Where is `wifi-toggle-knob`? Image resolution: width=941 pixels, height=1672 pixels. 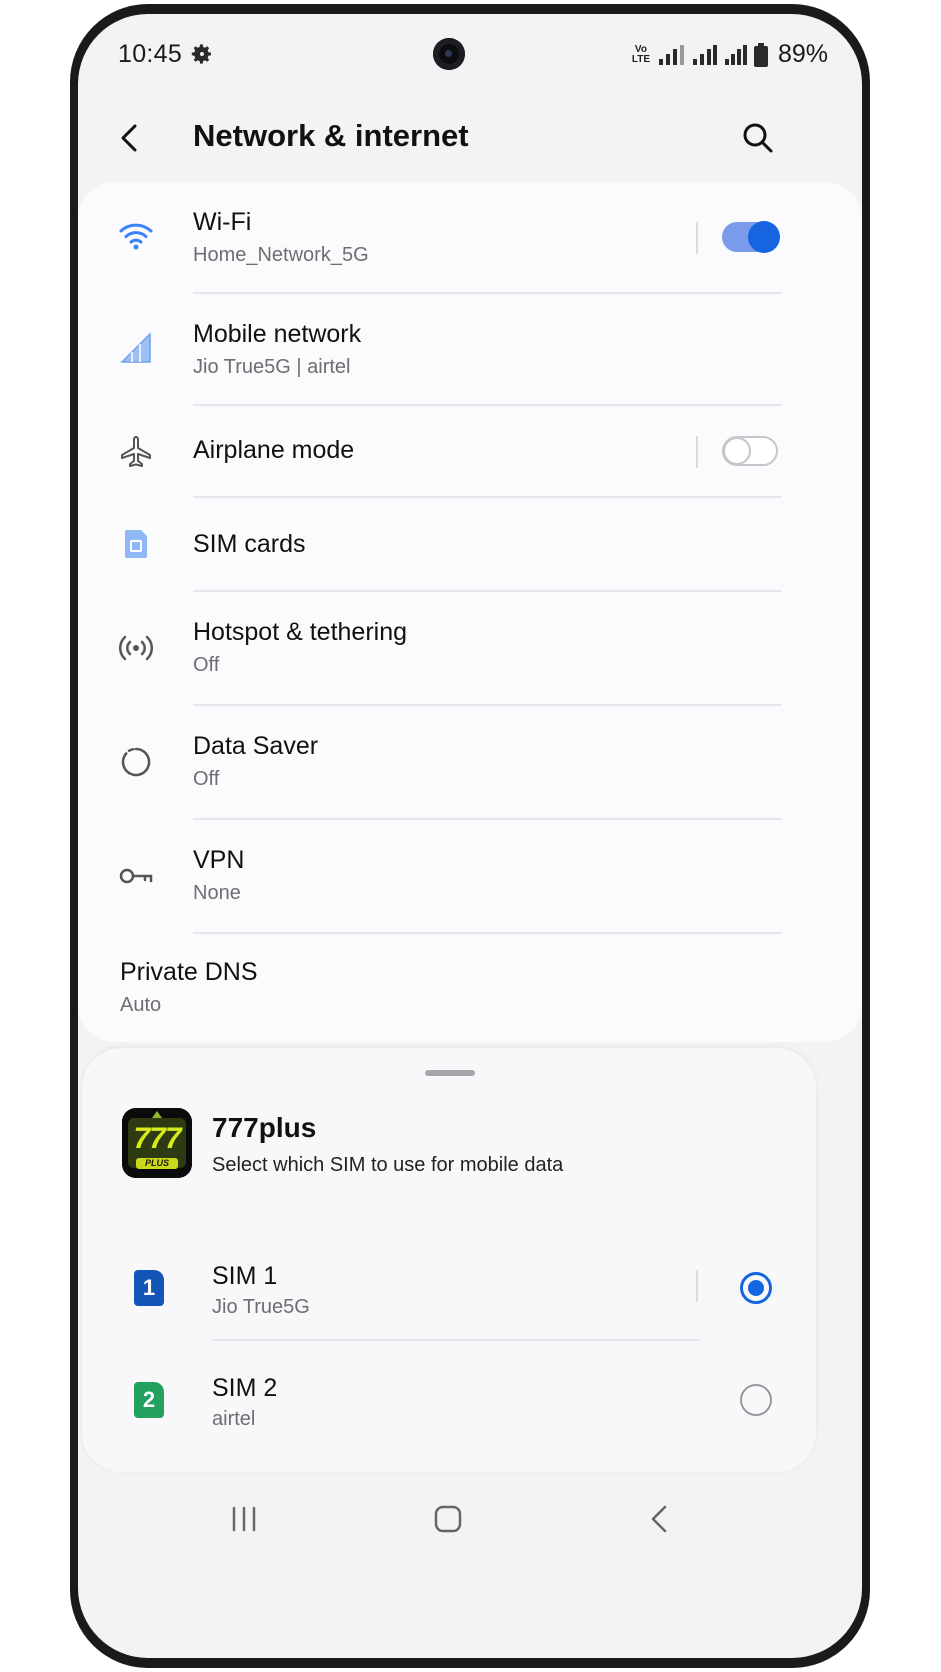 wifi-toggle-knob is located at coordinates (764, 237).